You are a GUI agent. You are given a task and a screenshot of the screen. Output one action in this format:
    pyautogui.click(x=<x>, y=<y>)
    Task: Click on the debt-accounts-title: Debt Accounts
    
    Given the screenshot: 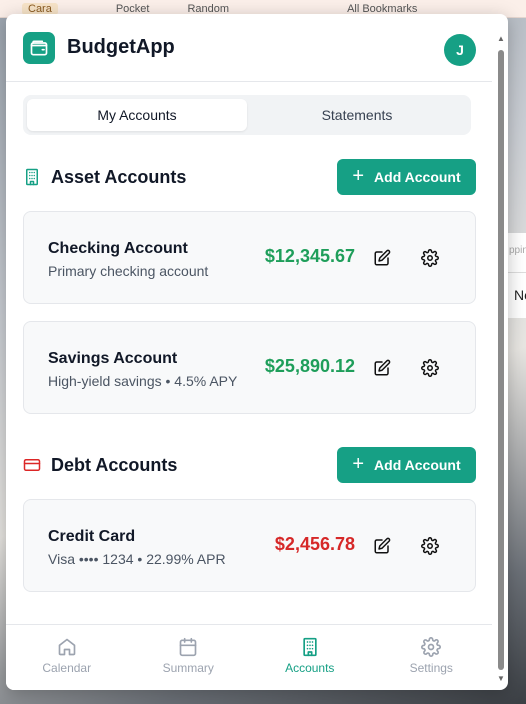 What is the action you would take?
    pyautogui.click(x=114, y=464)
    